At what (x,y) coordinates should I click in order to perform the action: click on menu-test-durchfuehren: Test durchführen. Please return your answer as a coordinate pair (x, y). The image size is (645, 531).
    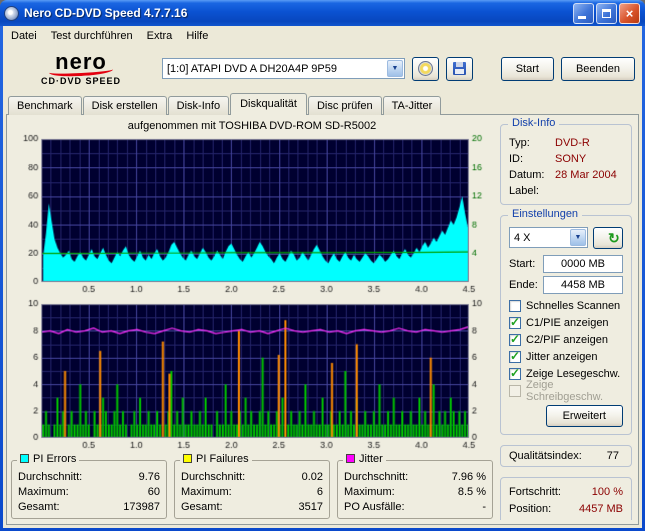
    Looking at the image, I should click on (92, 36).